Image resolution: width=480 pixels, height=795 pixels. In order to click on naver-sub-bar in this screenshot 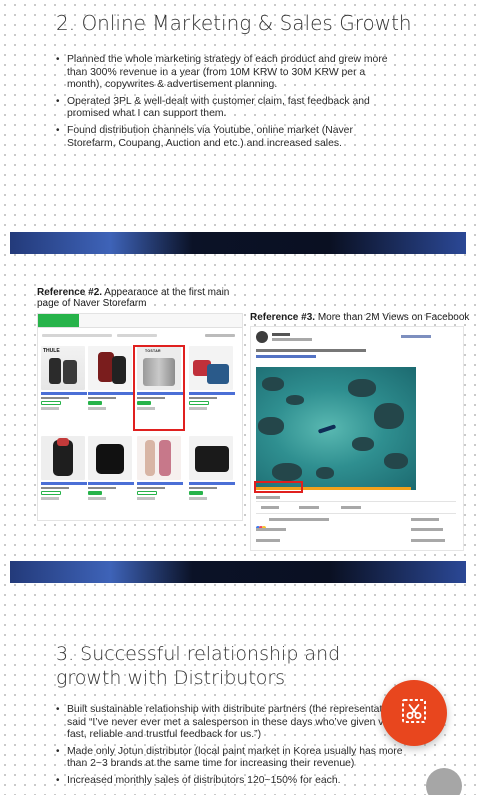, I will do `click(140, 335)`.